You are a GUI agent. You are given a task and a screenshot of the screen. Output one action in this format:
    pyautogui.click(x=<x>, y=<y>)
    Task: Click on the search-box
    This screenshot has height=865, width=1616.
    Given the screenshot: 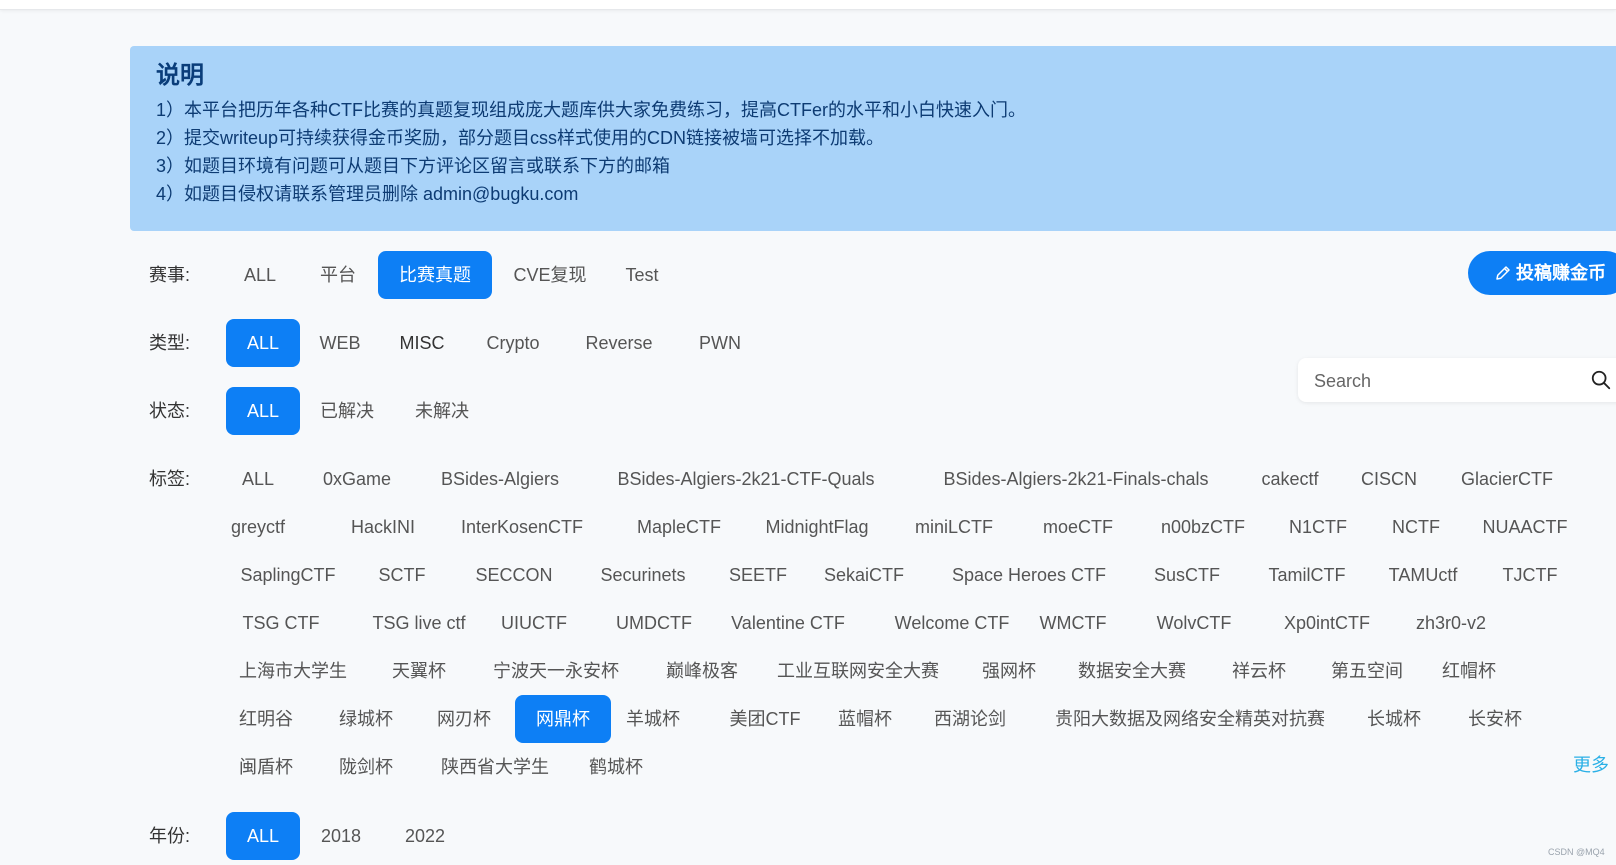 What is the action you would take?
    pyautogui.click(x=1457, y=381)
    